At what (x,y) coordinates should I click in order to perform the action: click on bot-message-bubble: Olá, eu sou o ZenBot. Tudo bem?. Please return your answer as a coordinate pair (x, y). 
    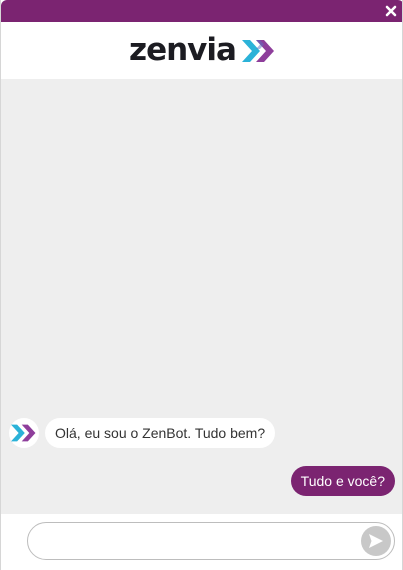
    Looking at the image, I should click on (160, 433).